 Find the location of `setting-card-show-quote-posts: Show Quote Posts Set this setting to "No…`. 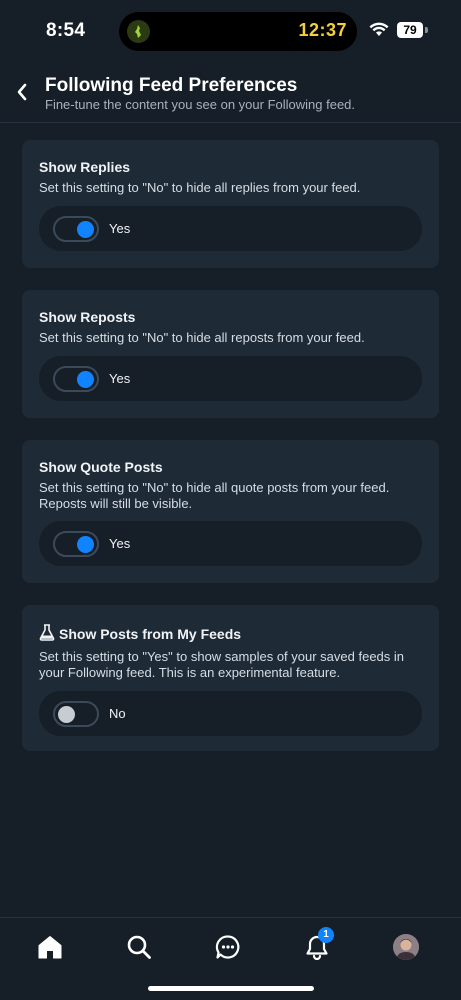

setting-card-show-quote-posts: Show Quote Posts Set this setting to "No… is located at coordinates (230, 511).